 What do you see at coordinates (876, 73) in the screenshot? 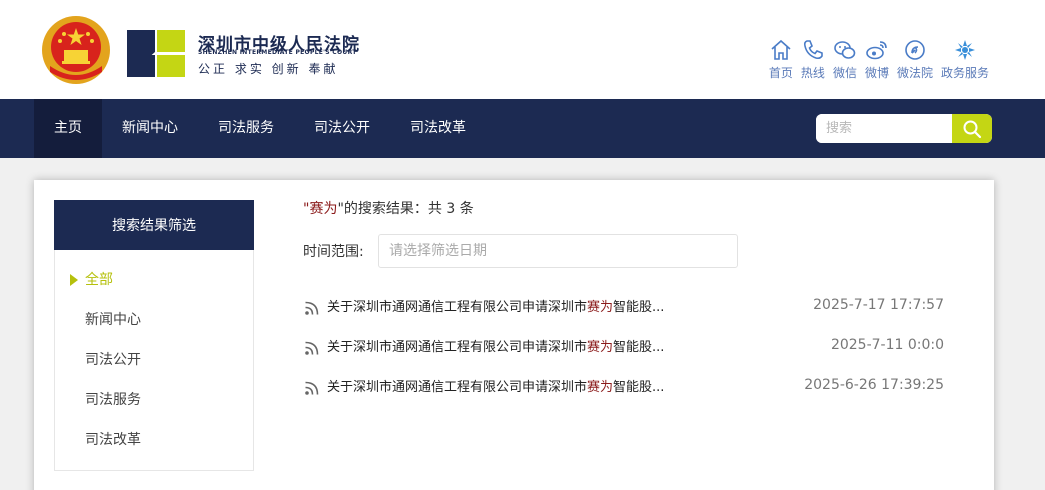
I see `quick-link-label: 微博` at bounding box center [876, 73].